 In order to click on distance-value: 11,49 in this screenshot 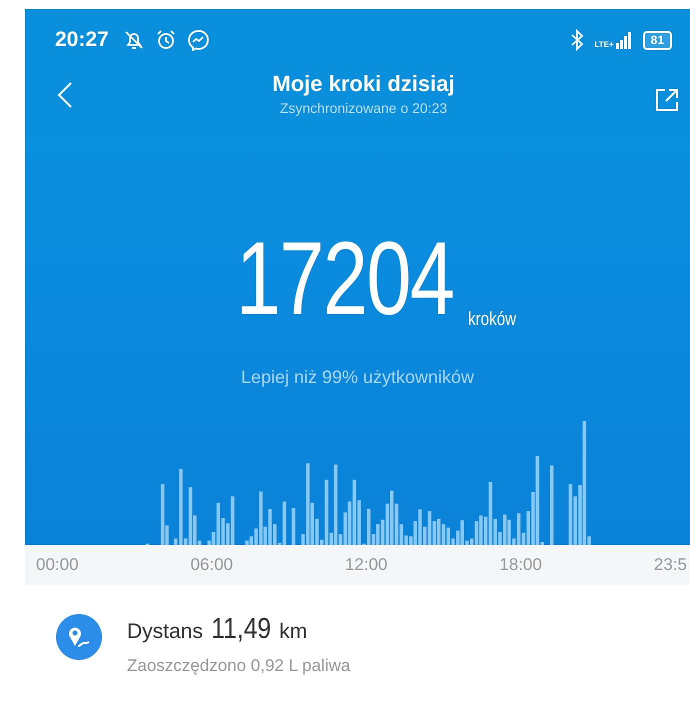, I will do `click(241, 629)`.